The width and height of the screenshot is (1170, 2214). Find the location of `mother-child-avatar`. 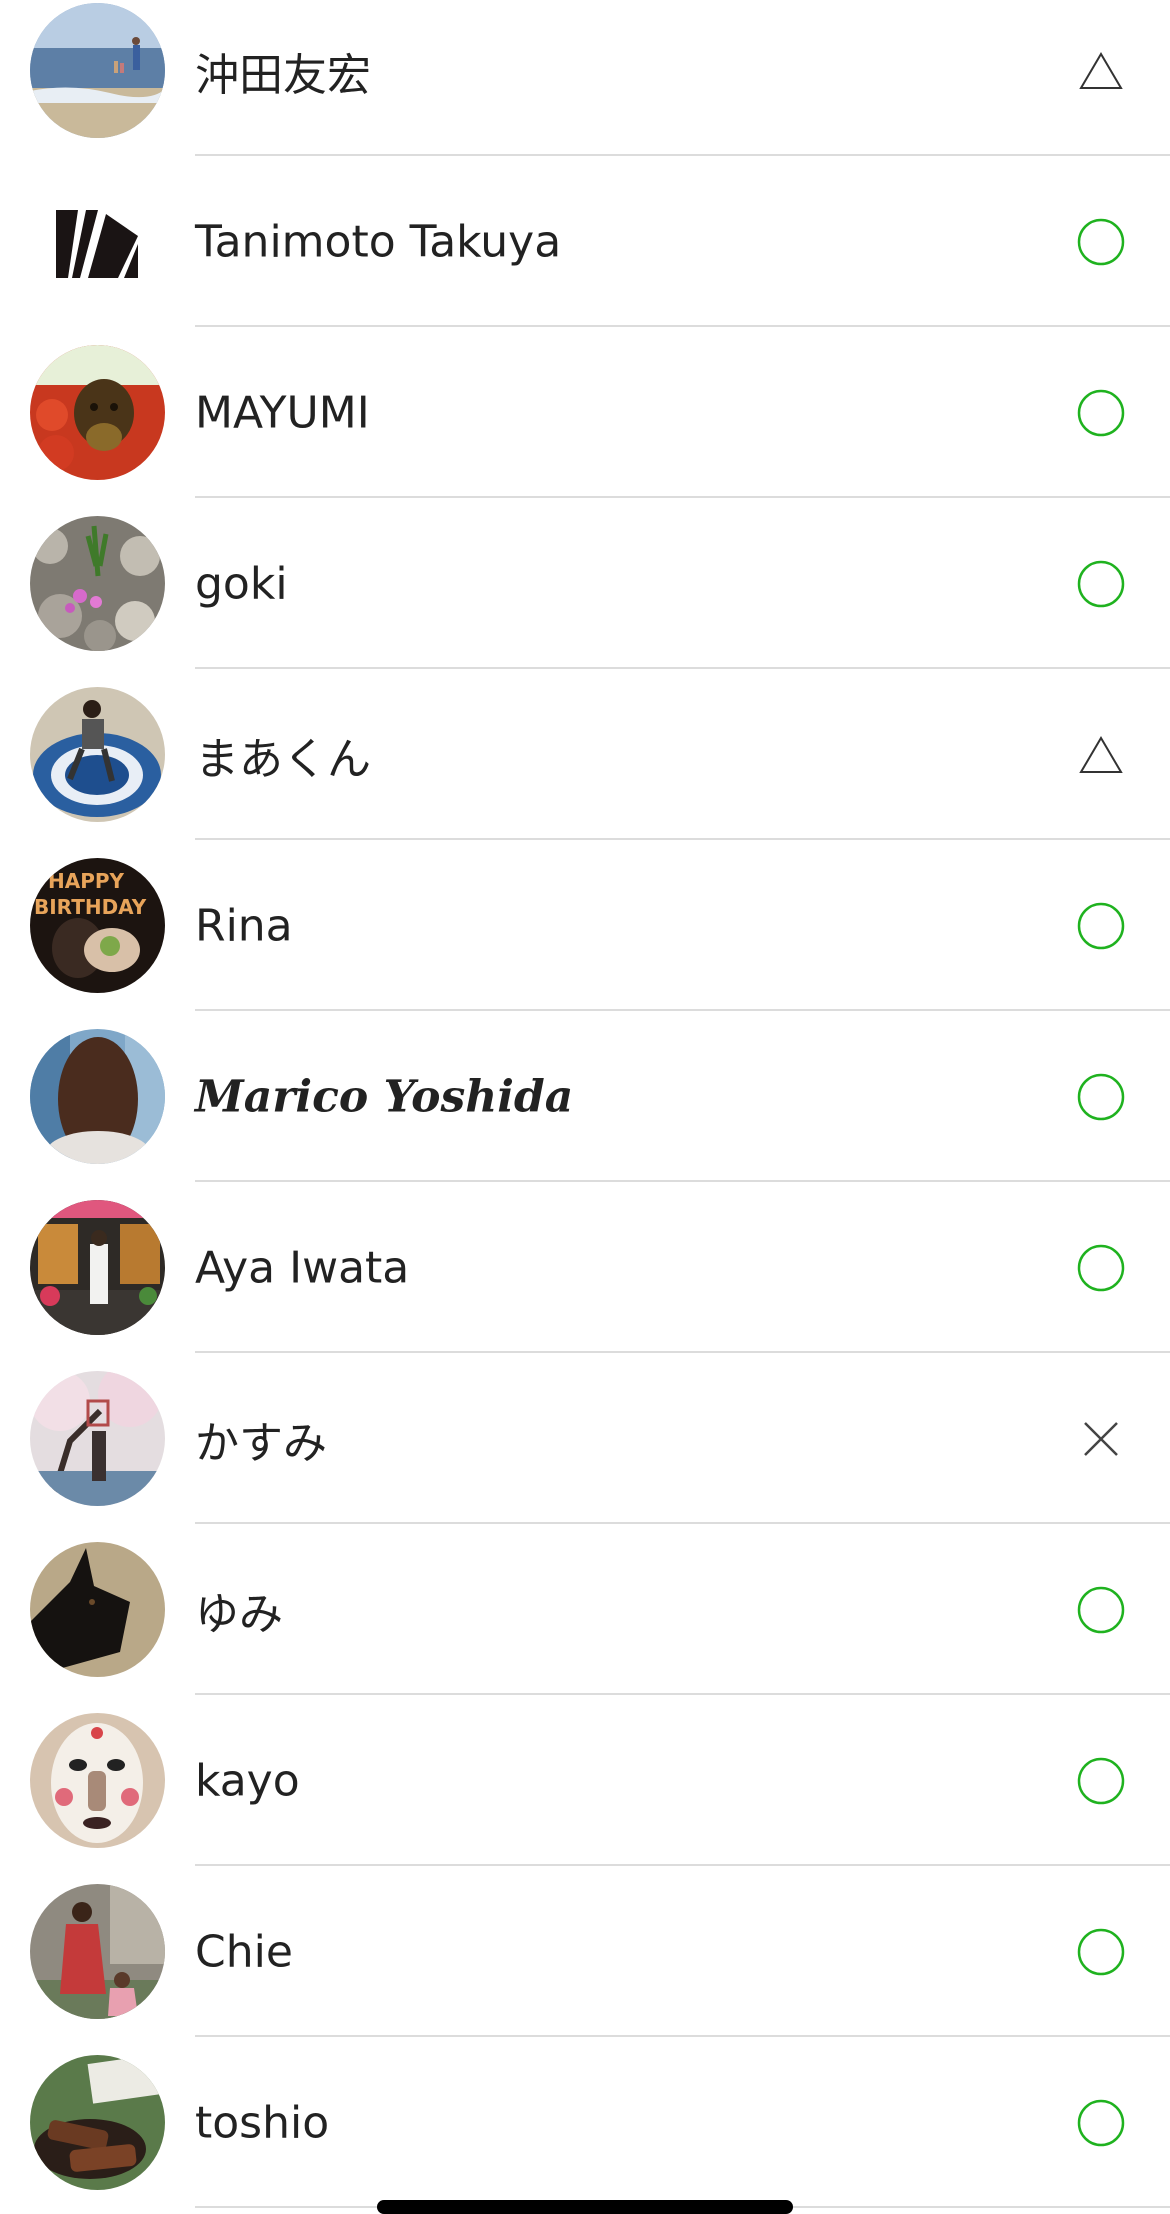

mother-child-avatar is located at coordinates (97, 1951).